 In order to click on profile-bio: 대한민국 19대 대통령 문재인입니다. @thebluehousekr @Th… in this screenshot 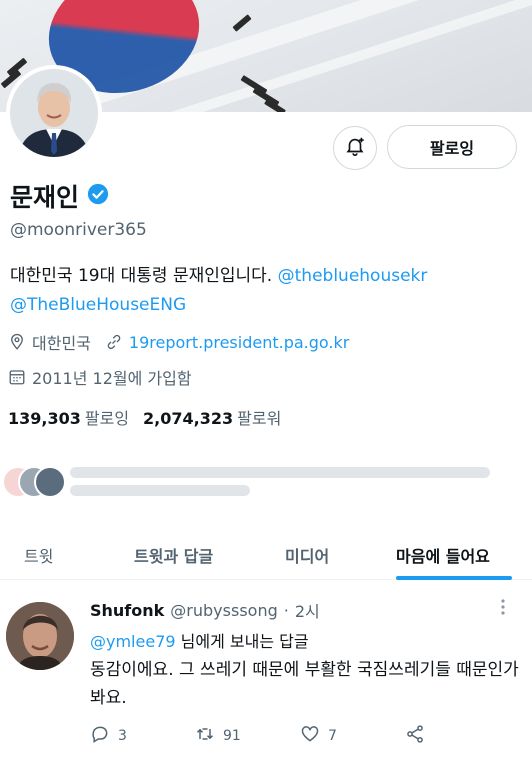, I will do `click(267, 291)`.